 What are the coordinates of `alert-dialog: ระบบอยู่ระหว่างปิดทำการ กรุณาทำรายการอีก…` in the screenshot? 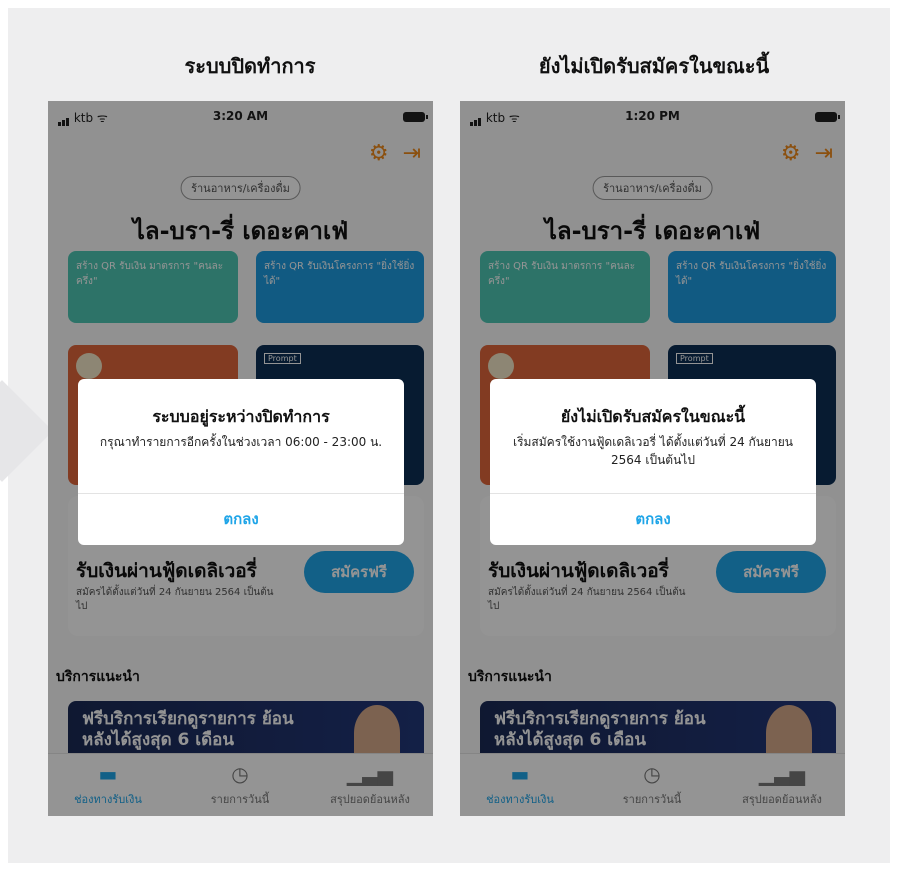 It's located at (241, 462).